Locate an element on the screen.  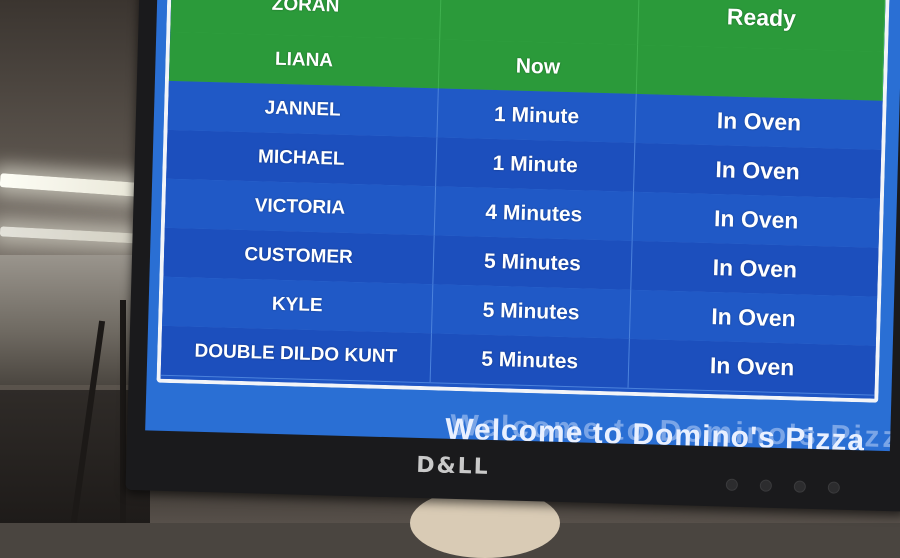
customer-name: VICTORIA is located at coordinates (300, 207).